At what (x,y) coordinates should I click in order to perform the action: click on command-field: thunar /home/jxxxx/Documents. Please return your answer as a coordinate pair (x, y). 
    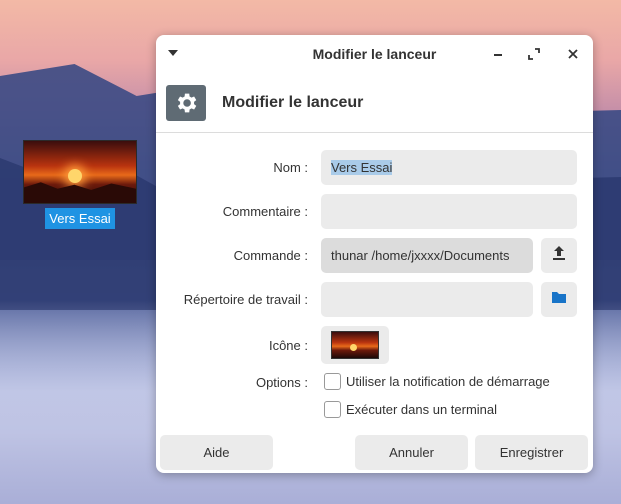
    Looking at the image, I should click on (427, 255).